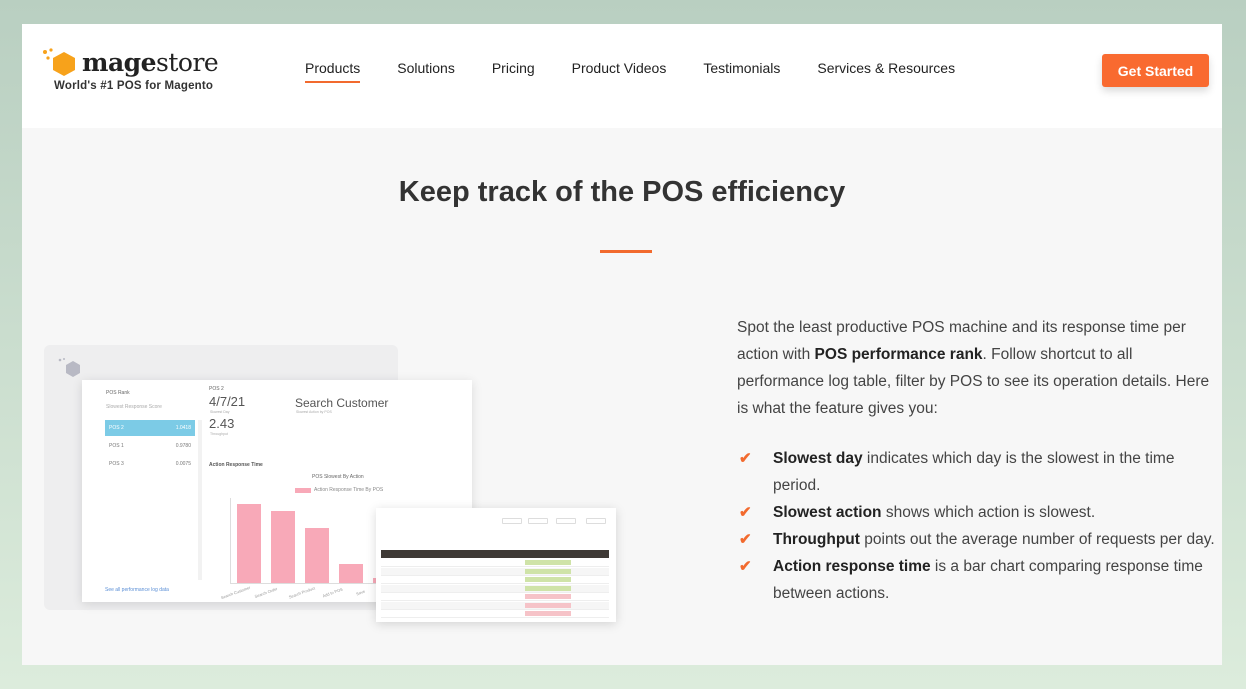  I want to click on nav-services-resources: Services & Resources, so click(886, 71).